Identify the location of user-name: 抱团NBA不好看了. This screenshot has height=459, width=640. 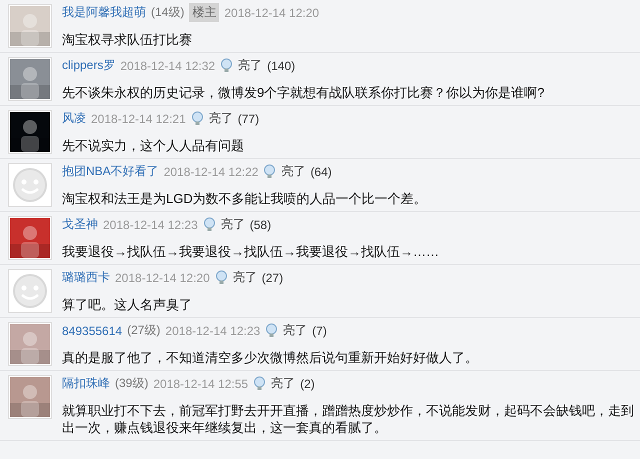
(110, 171).